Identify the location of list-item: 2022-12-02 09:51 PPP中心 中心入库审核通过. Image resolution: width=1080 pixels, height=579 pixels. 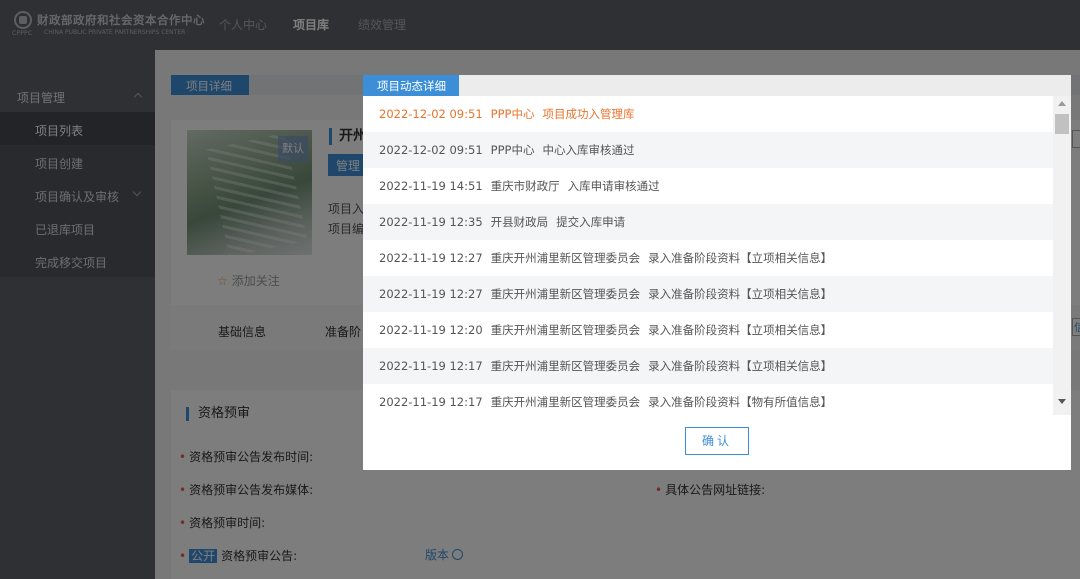
(708, 150).